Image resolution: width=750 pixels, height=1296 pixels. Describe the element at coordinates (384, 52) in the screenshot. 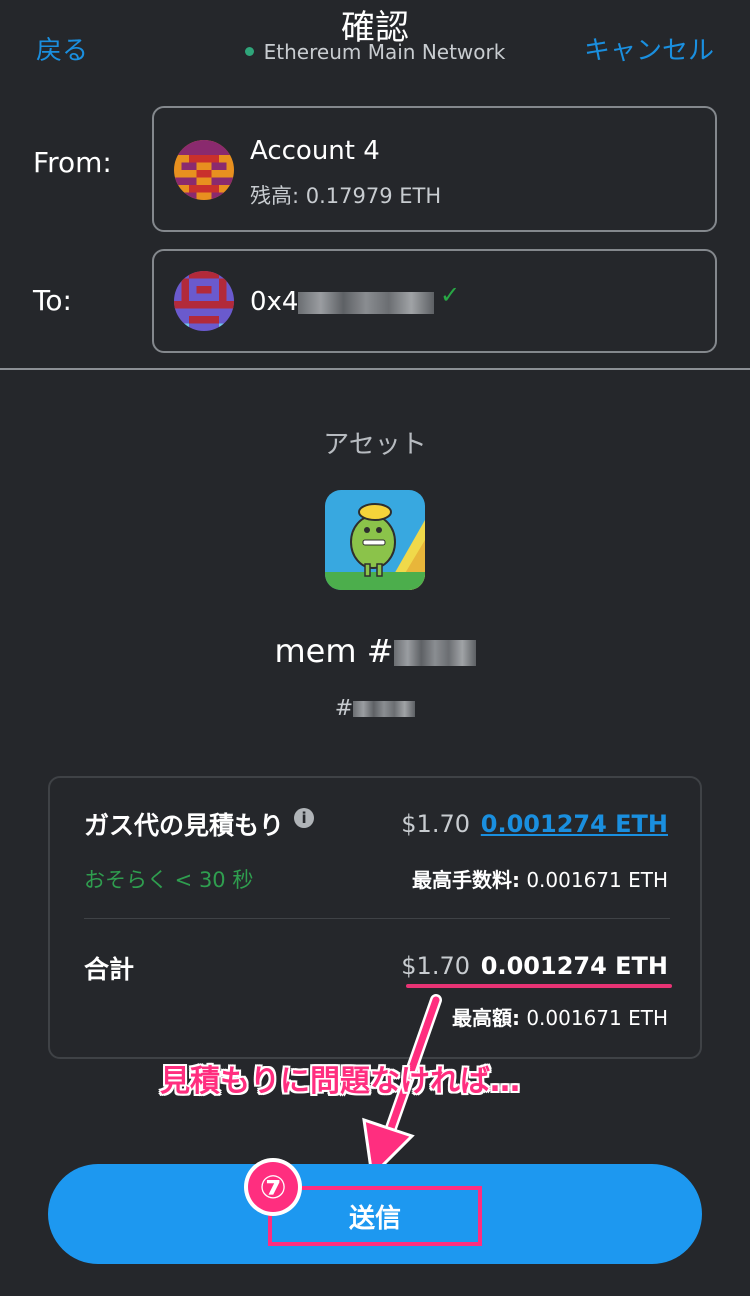

I see `network-name: Ethereum Main Network` at that location.